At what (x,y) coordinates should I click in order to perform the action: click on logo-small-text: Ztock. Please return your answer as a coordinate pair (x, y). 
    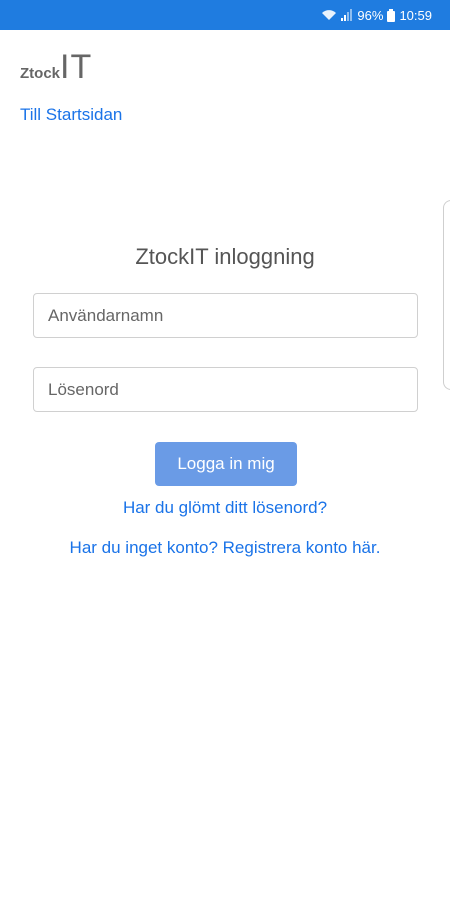
    Looking at the image, I should click on (40, 73).